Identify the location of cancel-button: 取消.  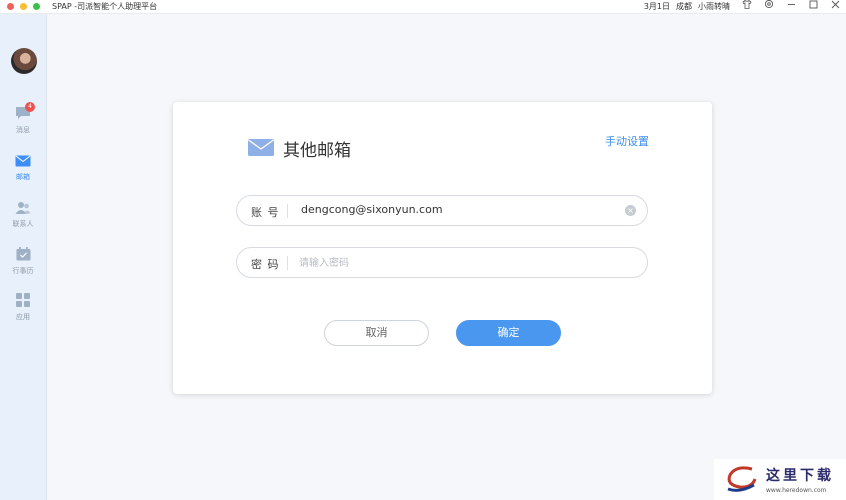
(376, 333).